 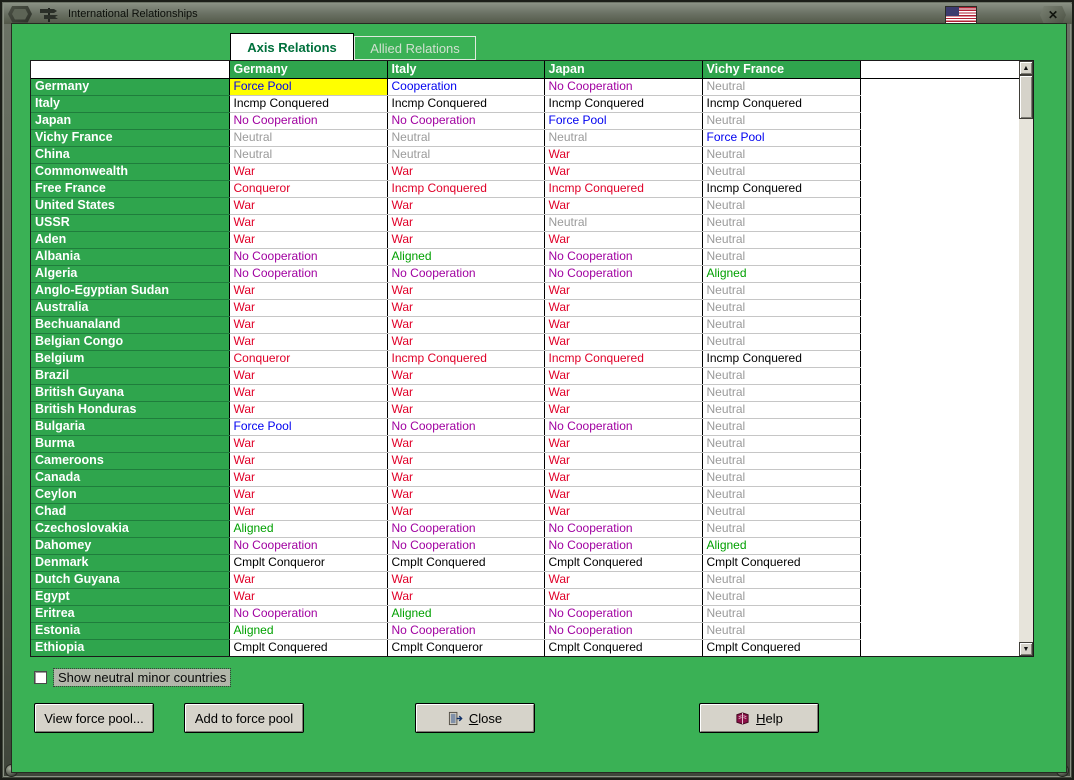 What do you see at coordinates (130, 495) in the screenshot?
I see `country-name-cell: Ceylon` at bounding box center [130, 495].